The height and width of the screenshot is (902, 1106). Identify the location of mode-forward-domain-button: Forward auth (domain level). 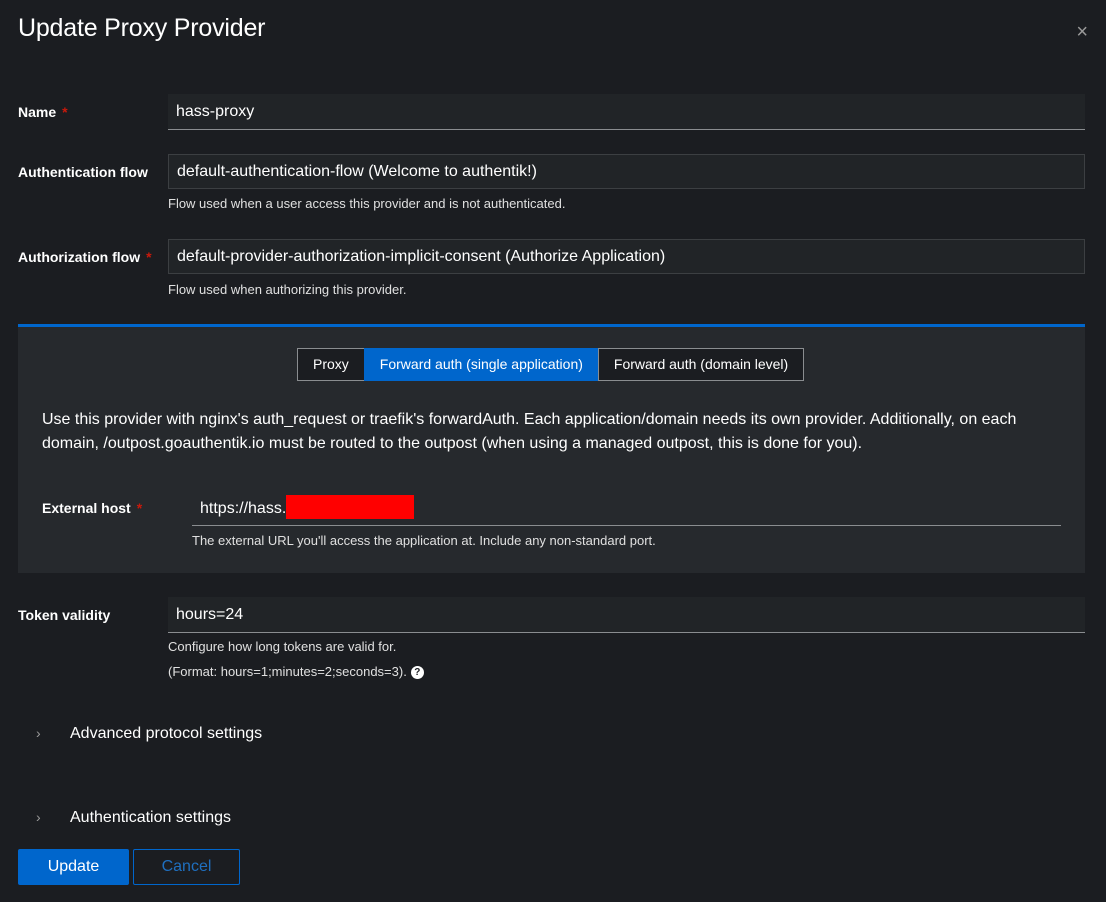
(701, 364).